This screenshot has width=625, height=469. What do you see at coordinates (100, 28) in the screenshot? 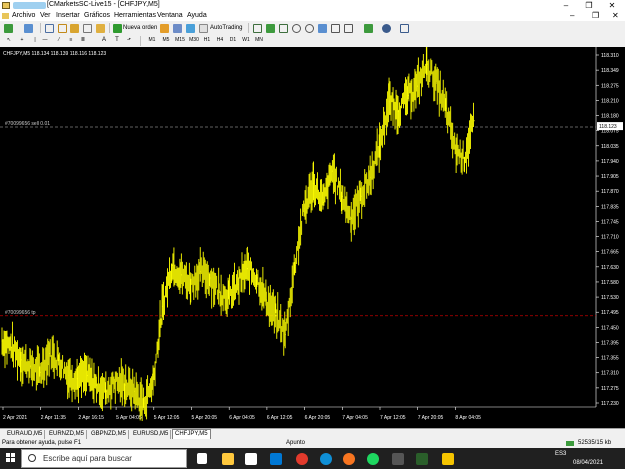
I see `strategy-tester-icon` at bounding box center [100, 28].